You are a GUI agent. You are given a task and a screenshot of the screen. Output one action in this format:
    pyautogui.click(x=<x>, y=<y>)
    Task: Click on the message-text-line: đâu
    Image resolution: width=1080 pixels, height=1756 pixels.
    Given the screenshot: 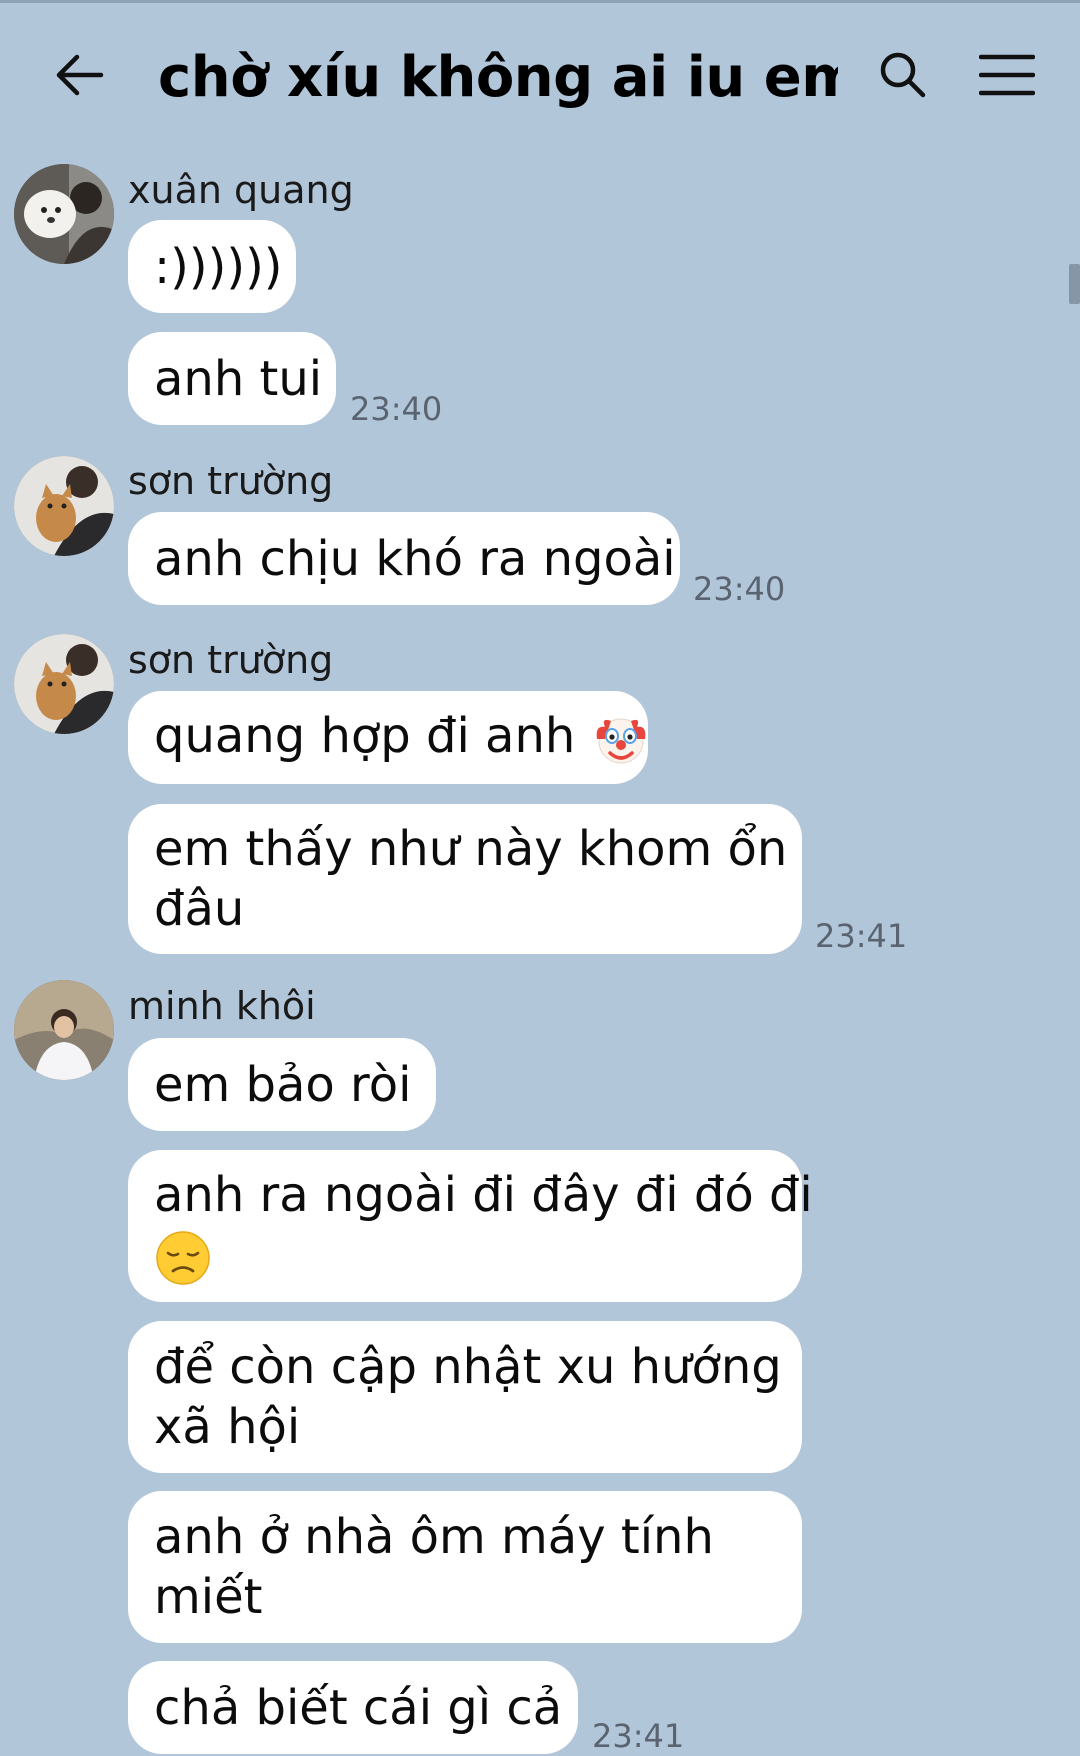 What is the action you would take?
    pyautogui.click(x=199, y=909)
    